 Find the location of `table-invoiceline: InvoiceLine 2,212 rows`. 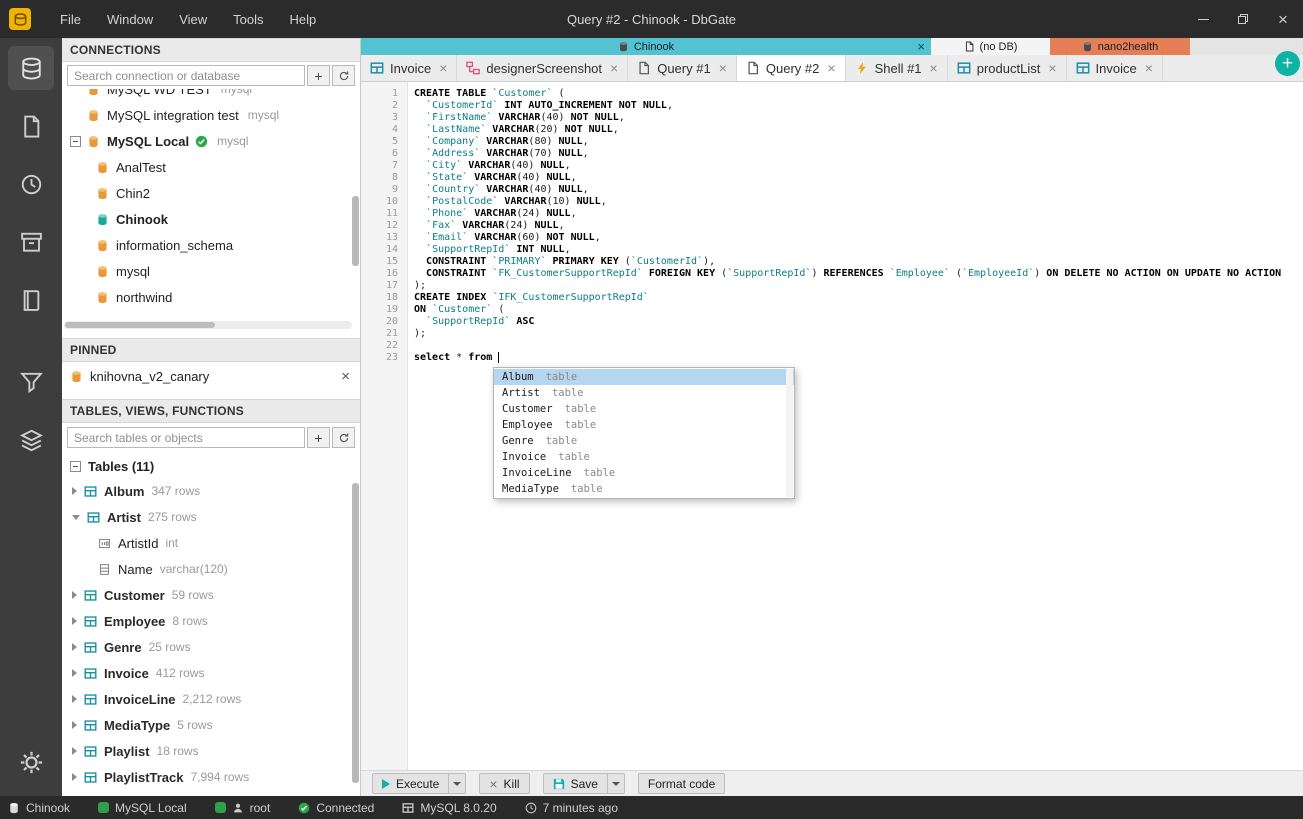

table-invoiceline: InvoiceLine 2,212 rows is located at coordinates (211, 699).